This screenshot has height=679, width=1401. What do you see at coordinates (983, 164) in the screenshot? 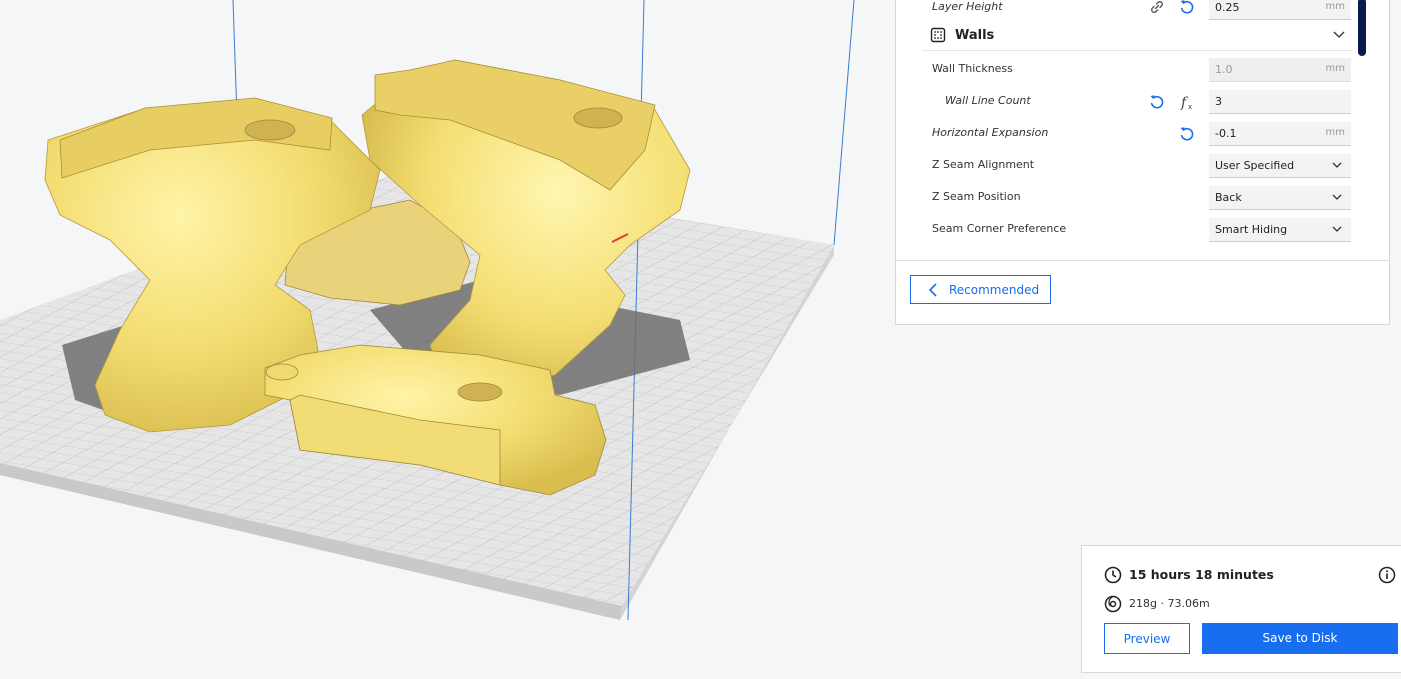
I see `setting-label: Z Seam Alignment` at bounding box center [983, 164].